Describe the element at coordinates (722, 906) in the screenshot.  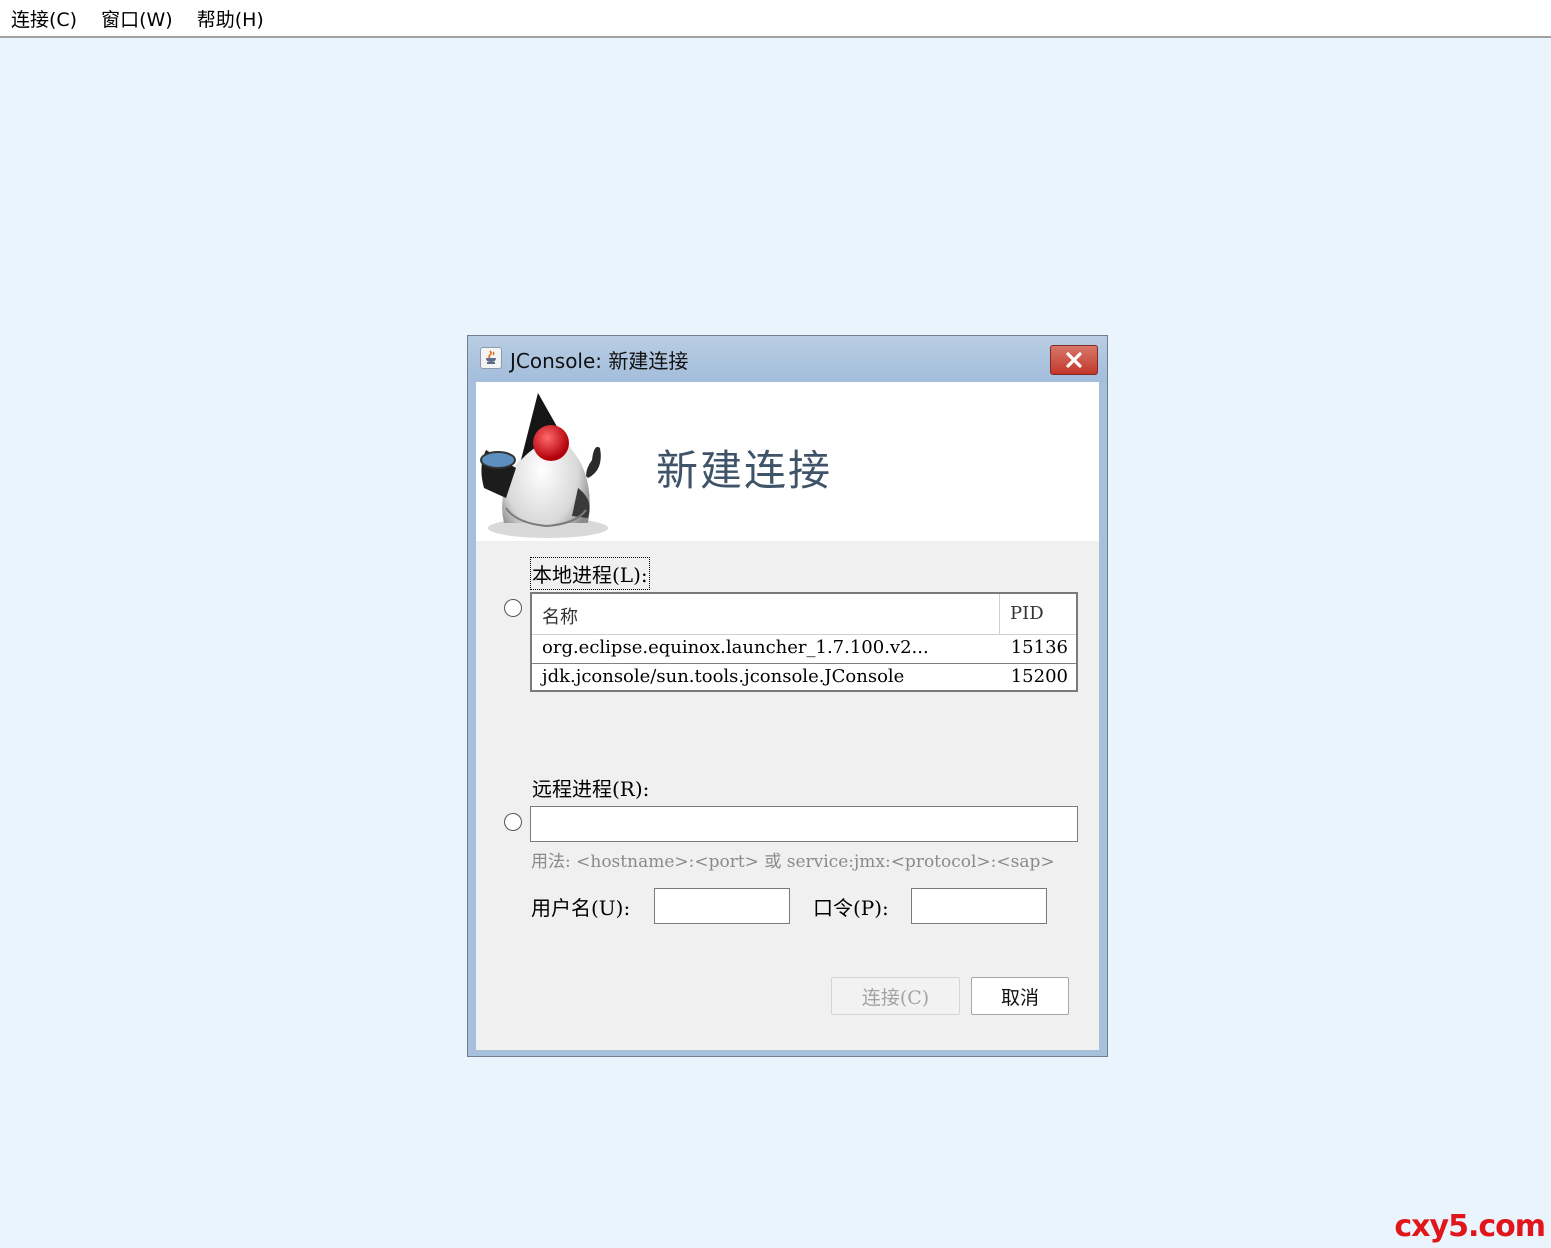
I see `username-input` at that location.